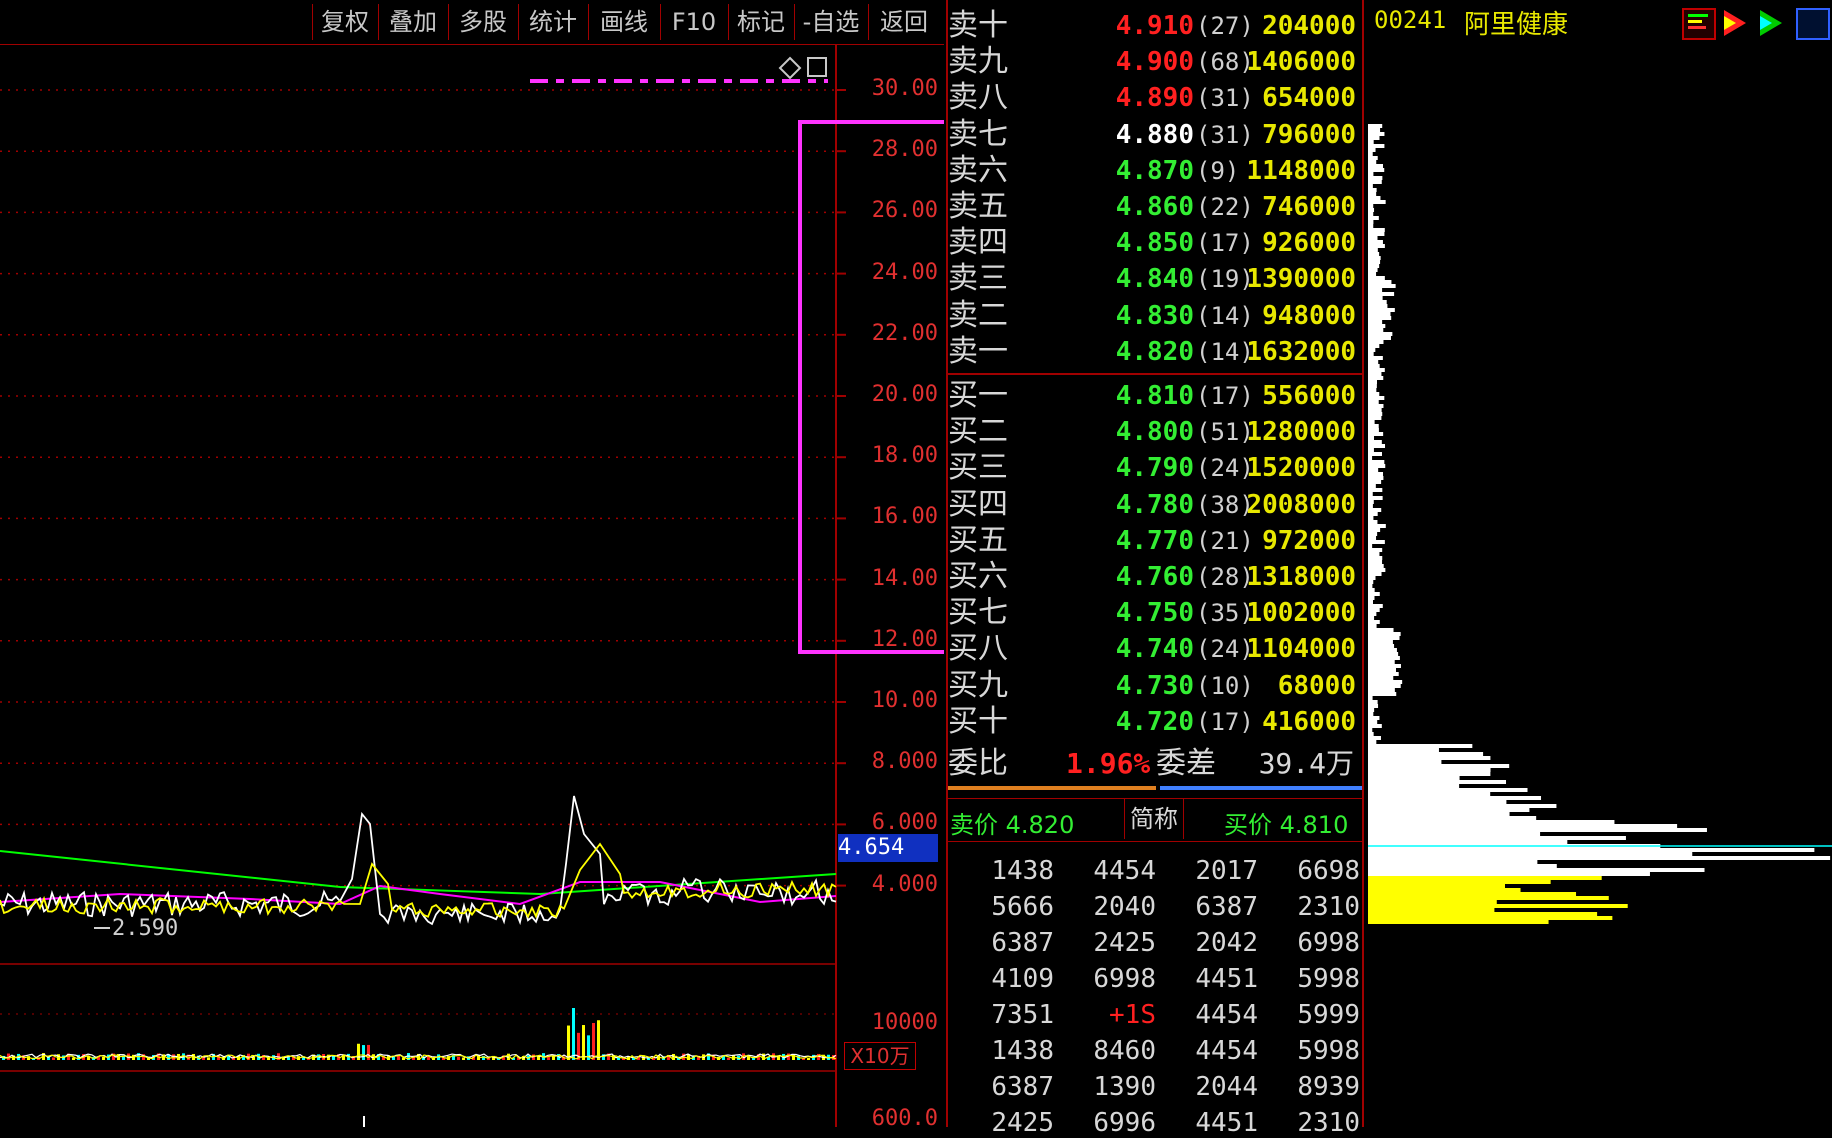 The image size is (1832, 1138). Describe the element at coordinates (1124, 1051) in the screenshot. I see `tick-cell: 8460` at that location.